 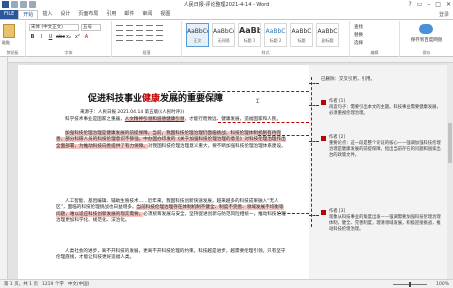 I want to click on cloud-save-icon, so click(x=426, y=29).